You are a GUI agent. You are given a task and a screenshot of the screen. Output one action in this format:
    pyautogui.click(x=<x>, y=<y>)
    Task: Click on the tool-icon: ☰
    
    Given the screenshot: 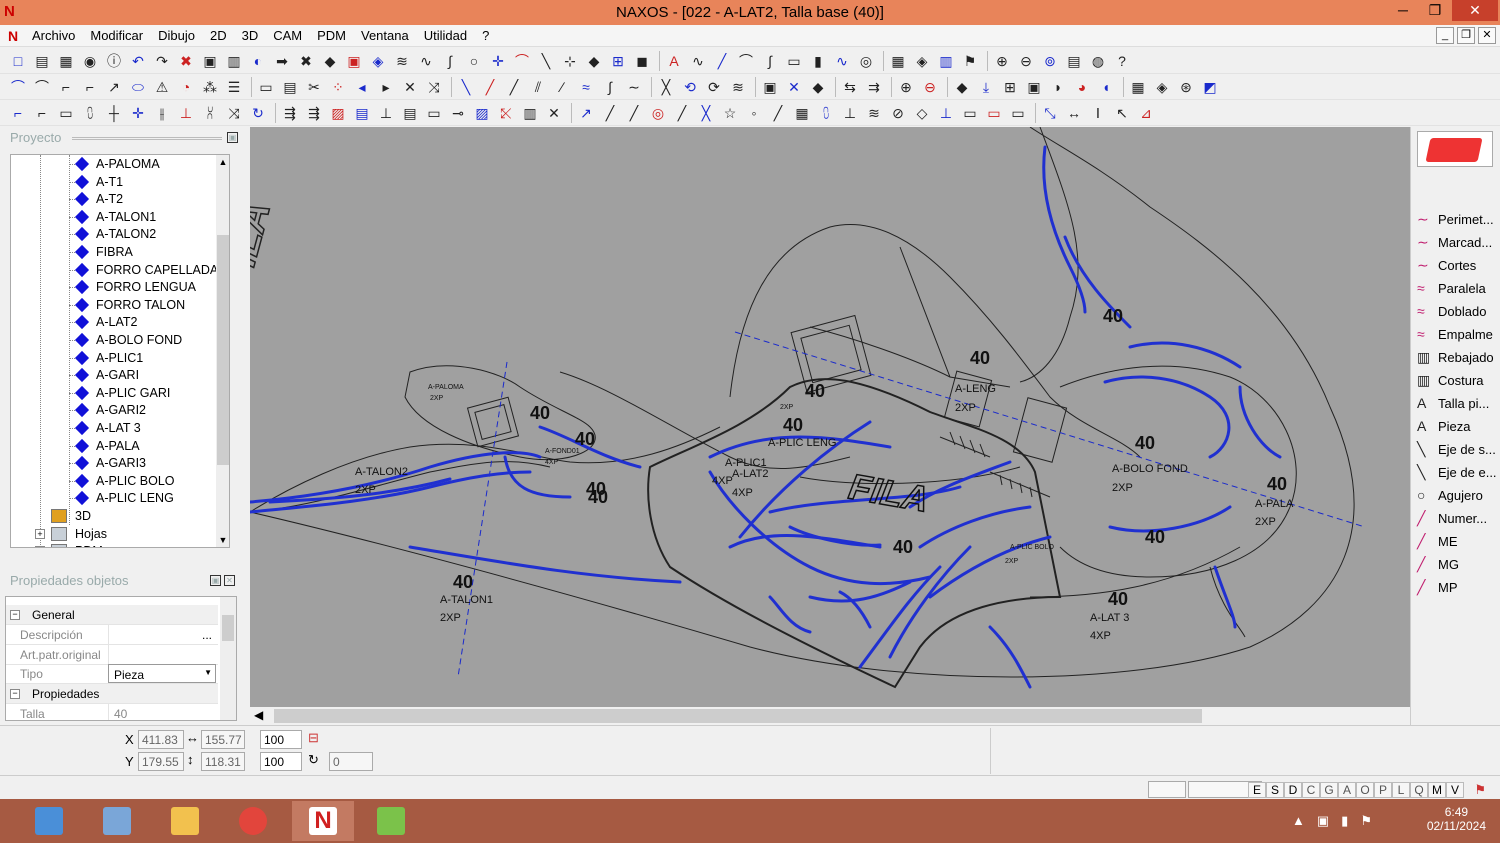 What is the action you would take?
    pyautogui.click(x=234, y=87)
    